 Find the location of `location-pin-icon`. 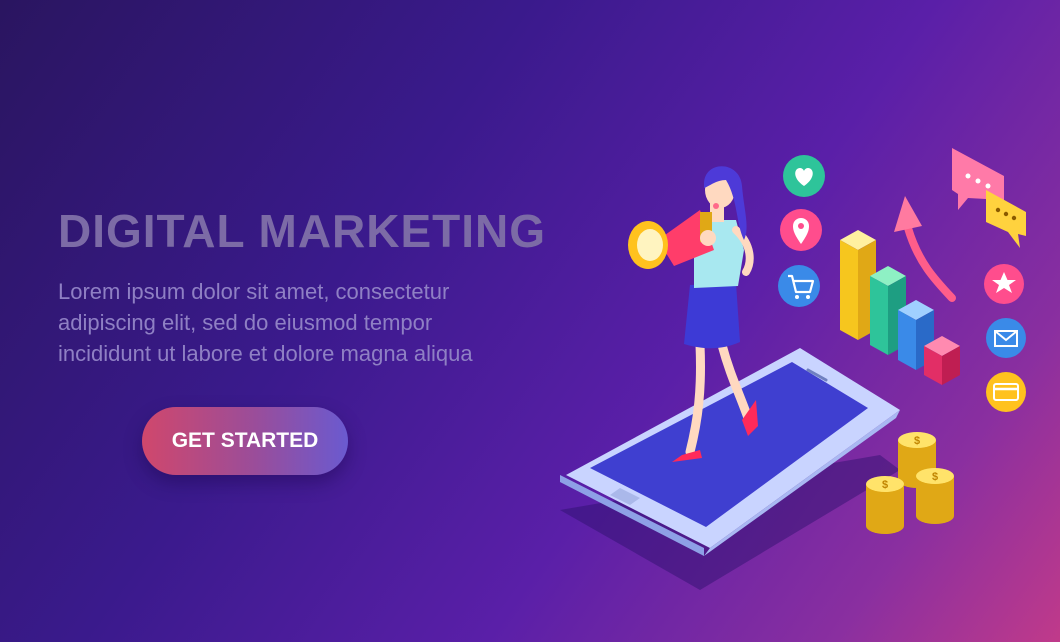

location-pin-icon is located at coordinates (801, 230).